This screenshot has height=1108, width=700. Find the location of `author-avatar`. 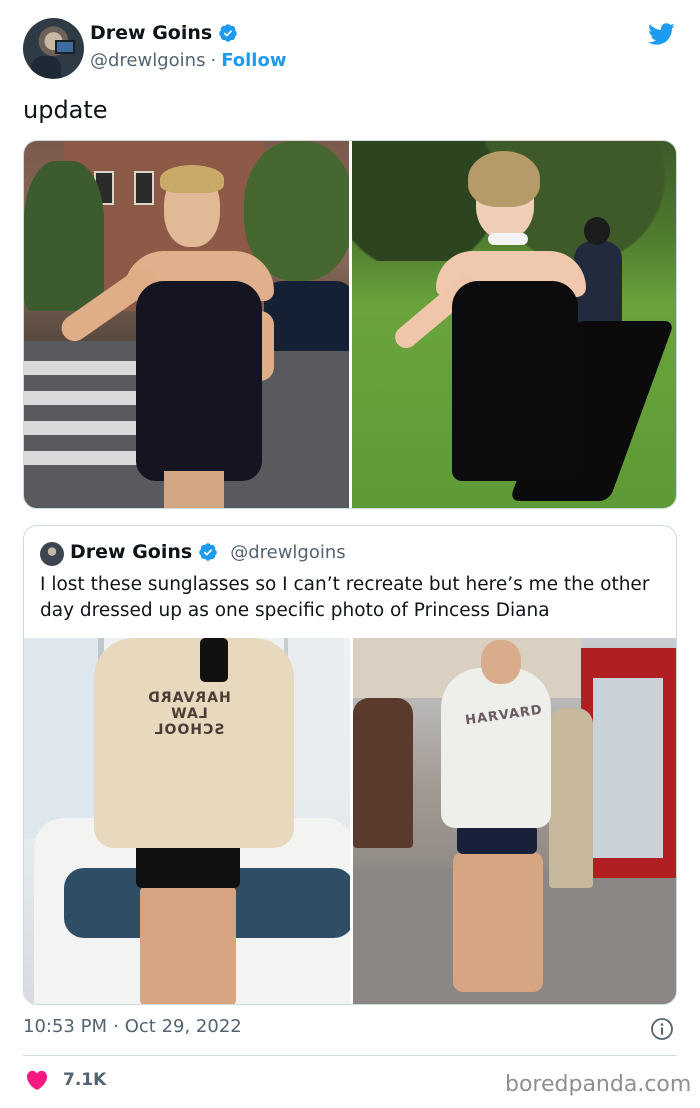

author-avatar is located at coordinates (53, 48).